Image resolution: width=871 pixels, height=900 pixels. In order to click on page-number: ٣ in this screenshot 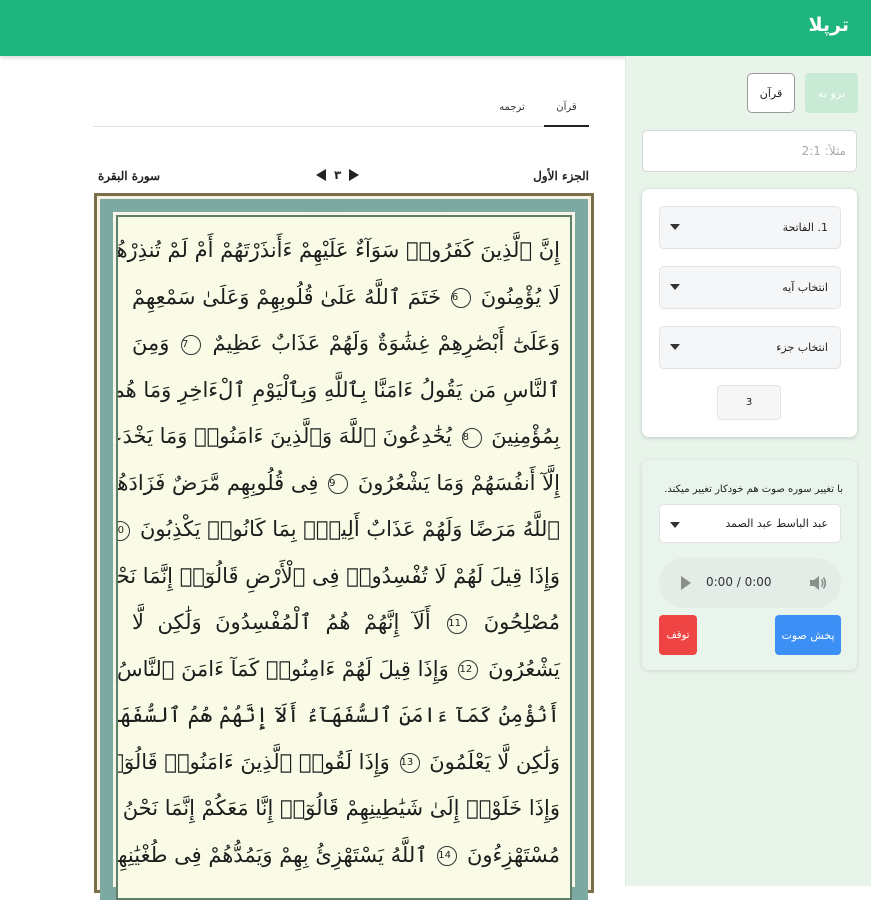, I will do `click(338, 175)`.